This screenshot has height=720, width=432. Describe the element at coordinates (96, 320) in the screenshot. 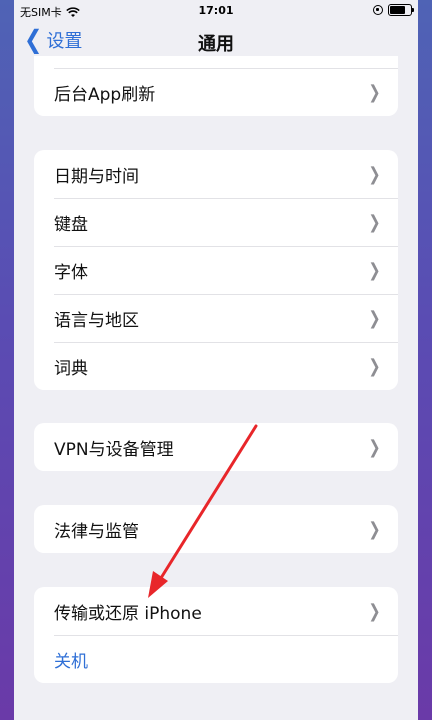

I see `row-label: 语言与地区` at that location.